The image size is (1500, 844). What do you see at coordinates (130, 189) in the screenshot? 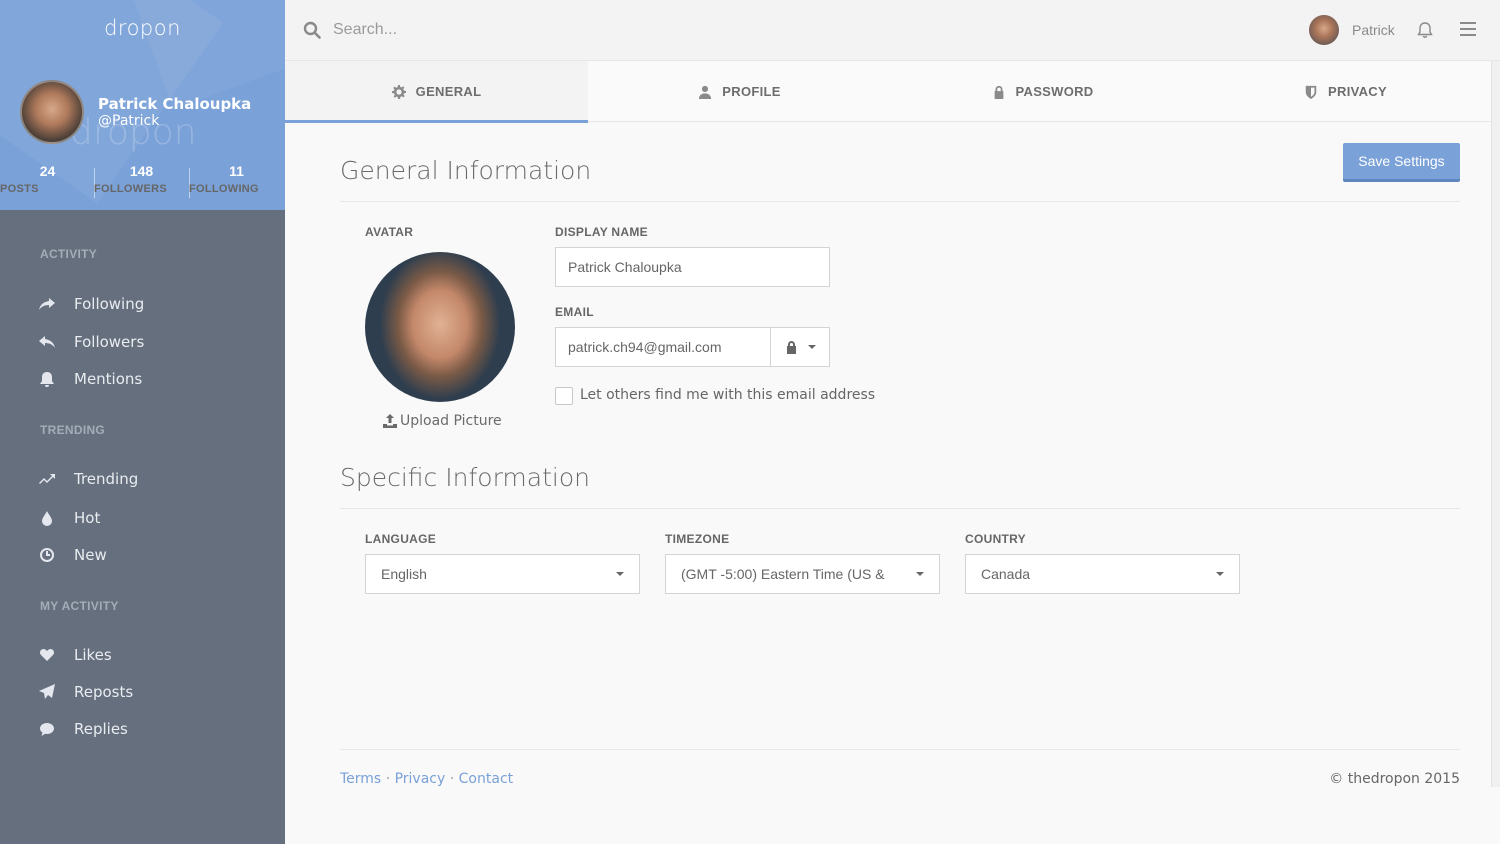
I see `stat-label: FOLLOWERS` at bounding box center [130, 189].